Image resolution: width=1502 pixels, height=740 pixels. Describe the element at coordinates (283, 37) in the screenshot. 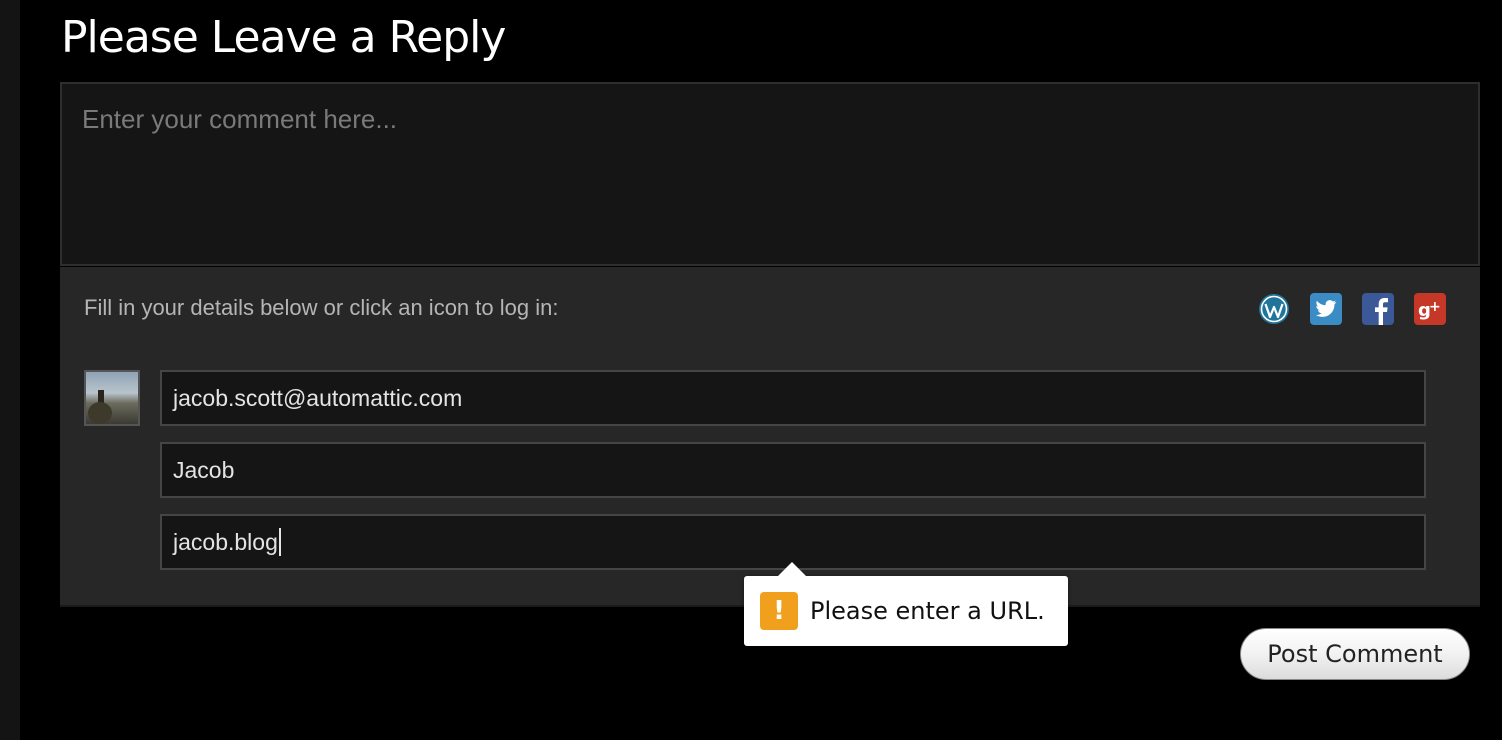

I see `page-title: Please Leave a Reply` at that location.